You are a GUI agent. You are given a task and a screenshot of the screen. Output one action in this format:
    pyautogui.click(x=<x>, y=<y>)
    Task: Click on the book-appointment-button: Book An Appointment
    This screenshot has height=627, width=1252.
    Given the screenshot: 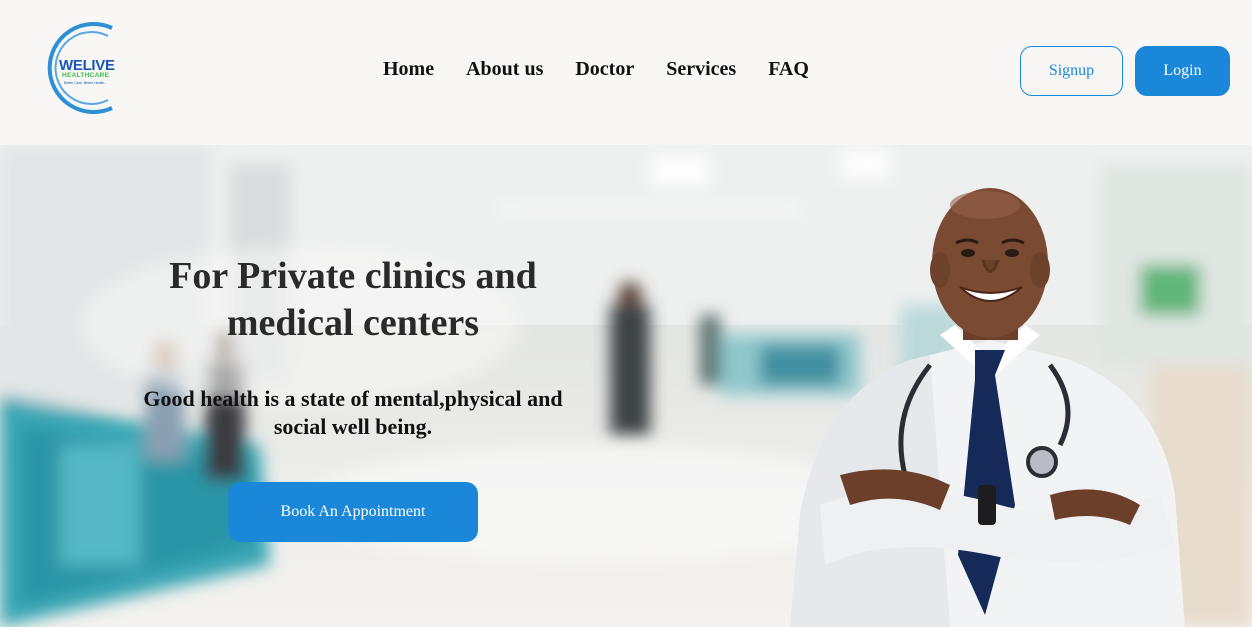 What is the action you would take?
    pyautogui.click(x=353, y=512)
    